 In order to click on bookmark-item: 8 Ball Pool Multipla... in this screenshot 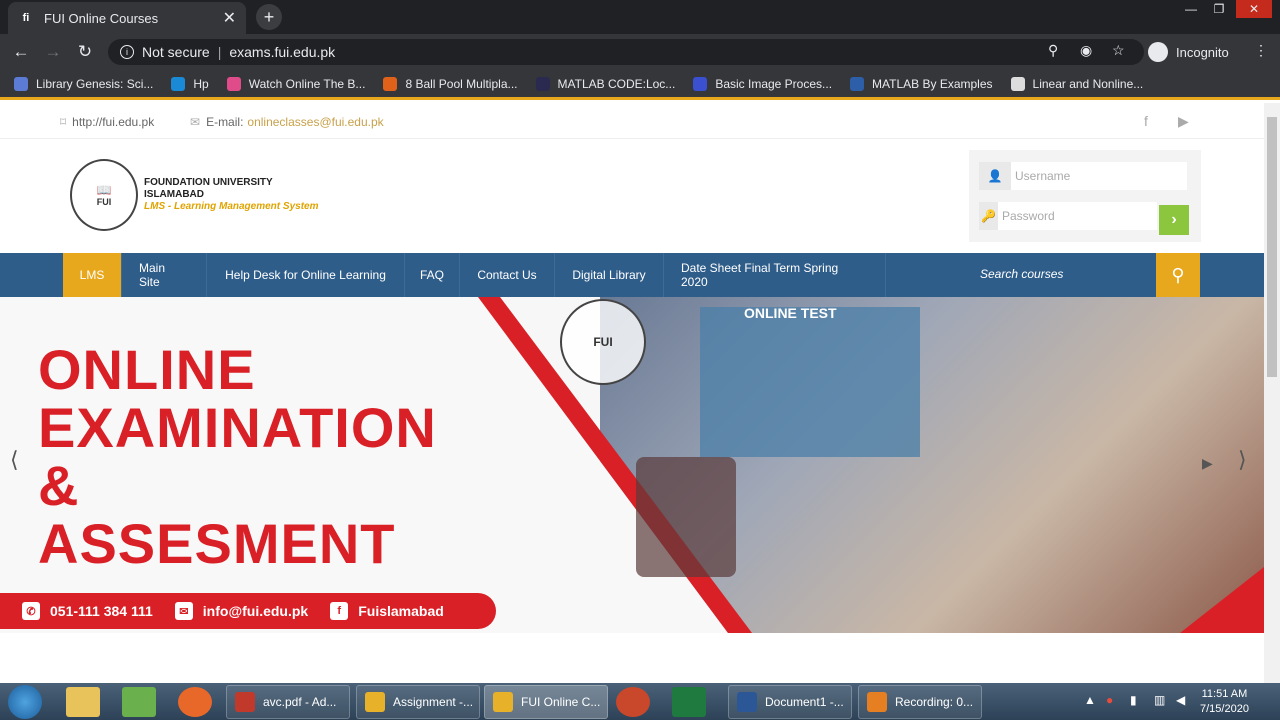, I will do `click(450, 83)`.